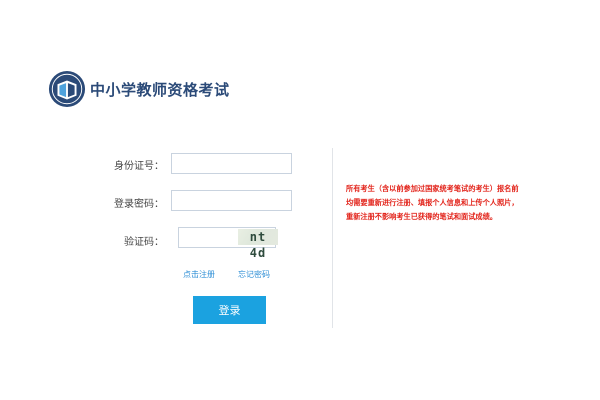 This screenshot has width=600, height=400. What do you see at coordinates (332, 238) in the screenshot?
I see `vertical-divider` at bounding box center [332, 238].